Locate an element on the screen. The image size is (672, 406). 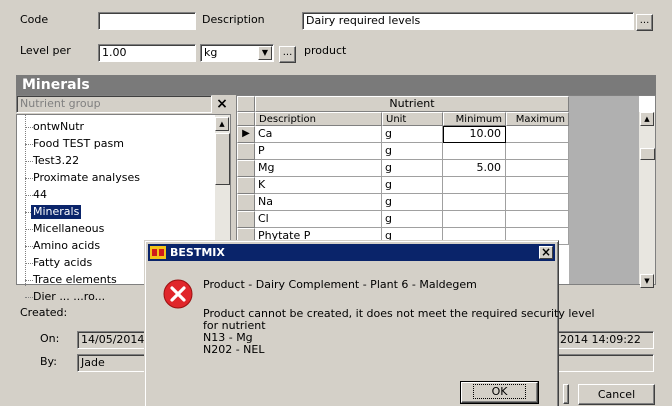
tree-item: Micellaneous is located at coordinates (68, 229).